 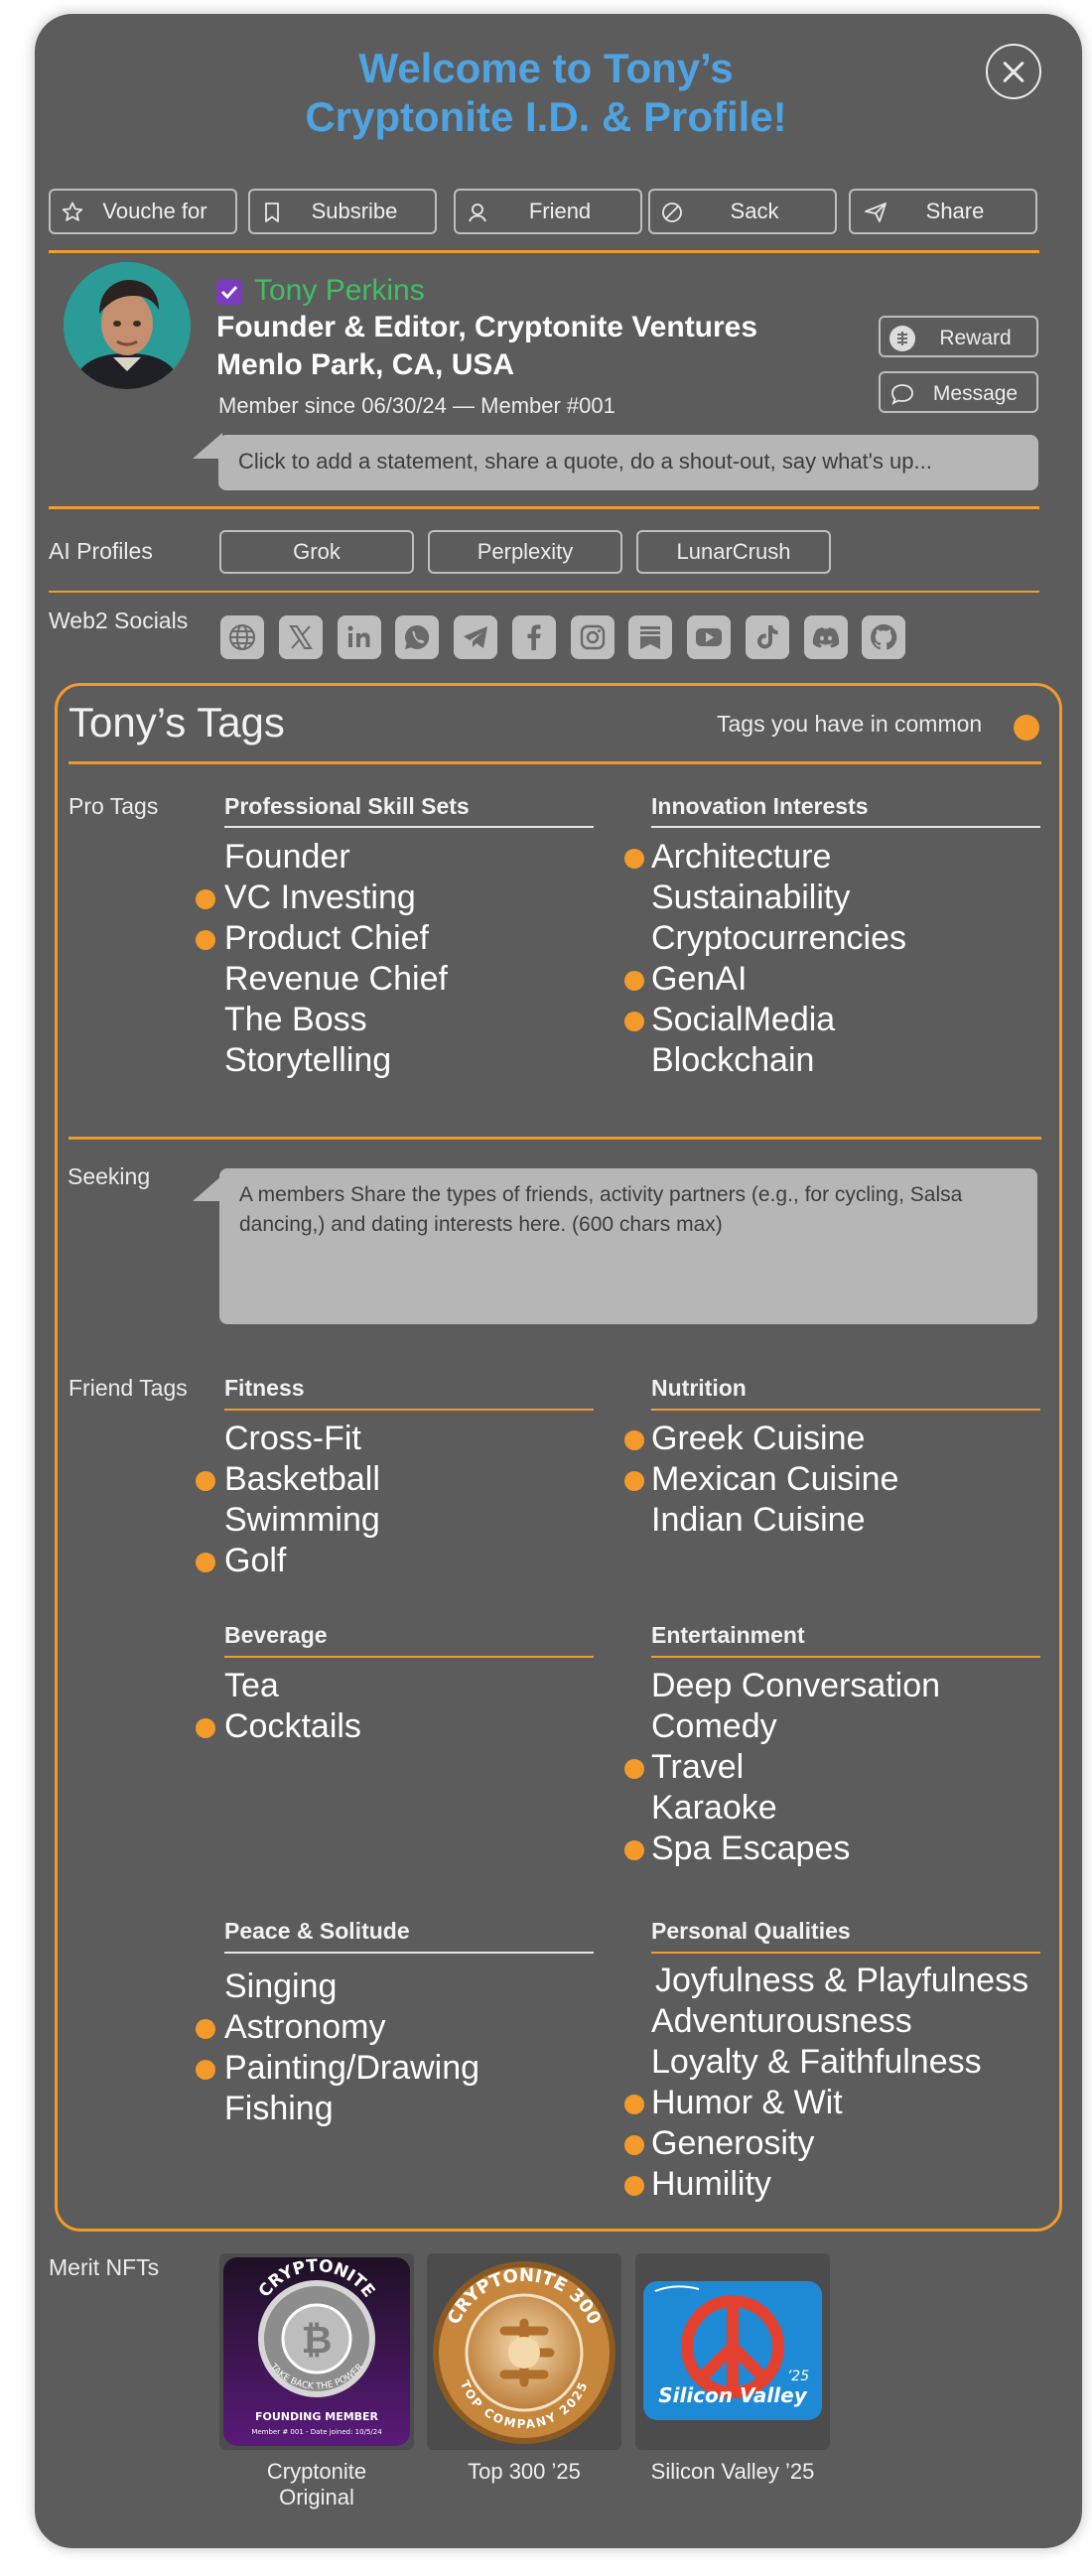 I want to click on tag-karaoke: Karaoke, so click(x=714, y=1809).